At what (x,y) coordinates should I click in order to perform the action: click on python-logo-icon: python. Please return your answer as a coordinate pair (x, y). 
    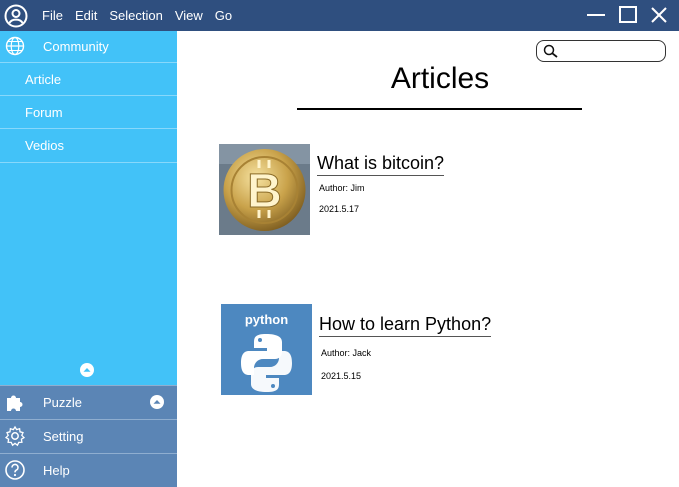
    Looking at the image, I should click on (266, 349).